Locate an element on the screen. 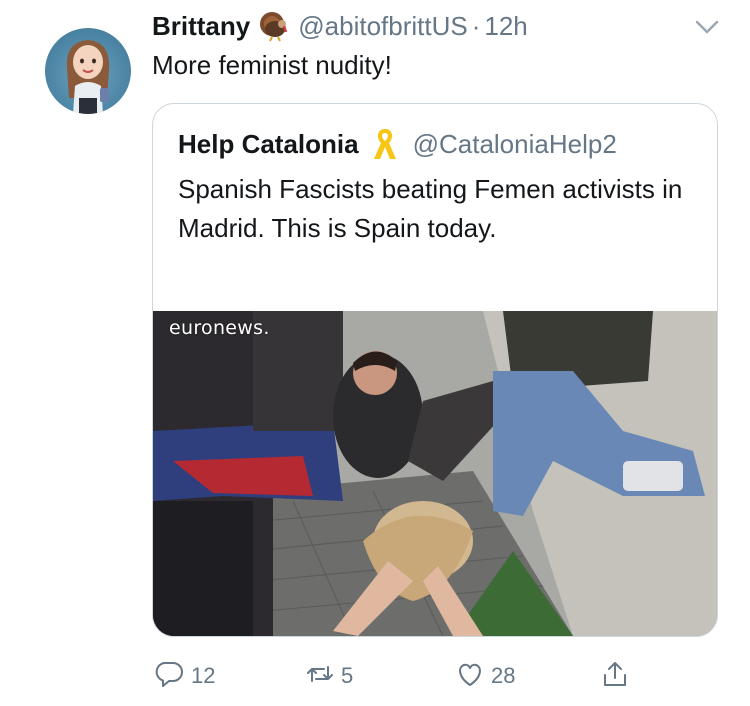  retweet-icon is located at coordinates (320, 676).